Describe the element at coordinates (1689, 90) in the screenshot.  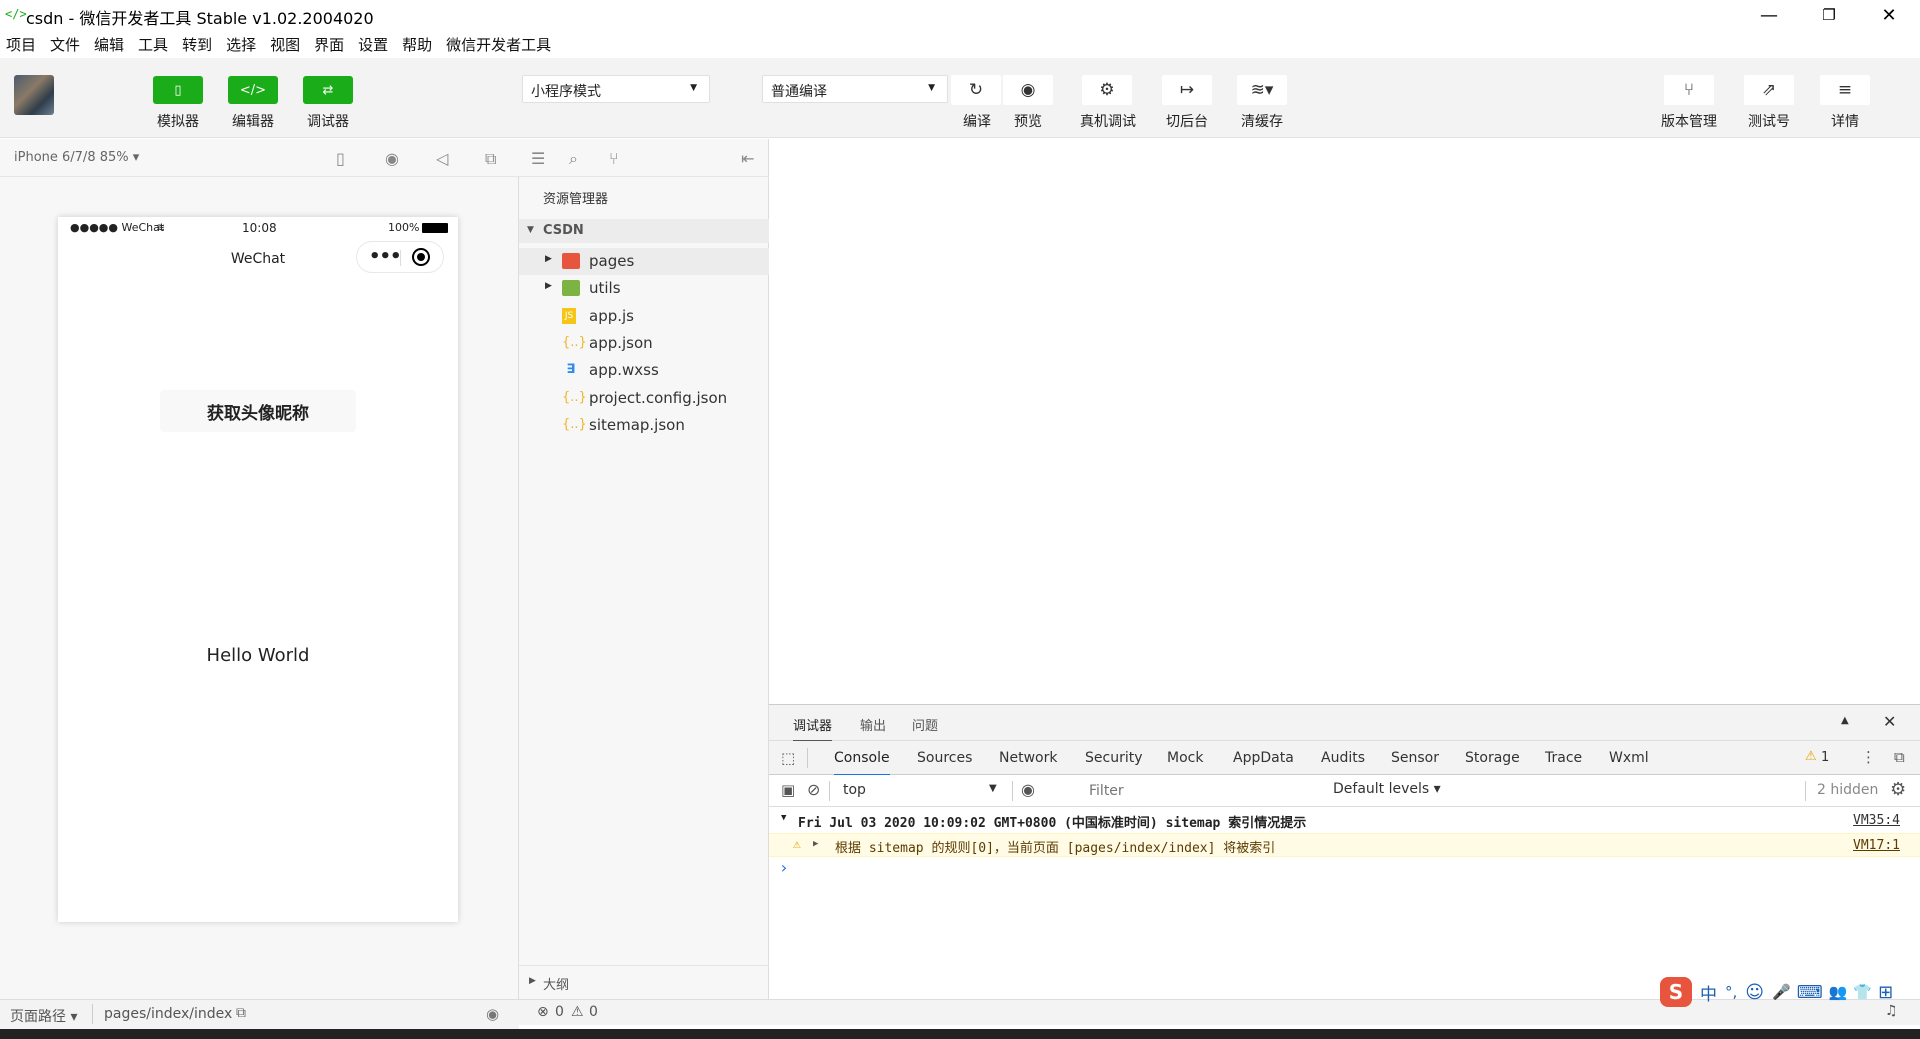
I see `version-control-button: ⑂` at that location.